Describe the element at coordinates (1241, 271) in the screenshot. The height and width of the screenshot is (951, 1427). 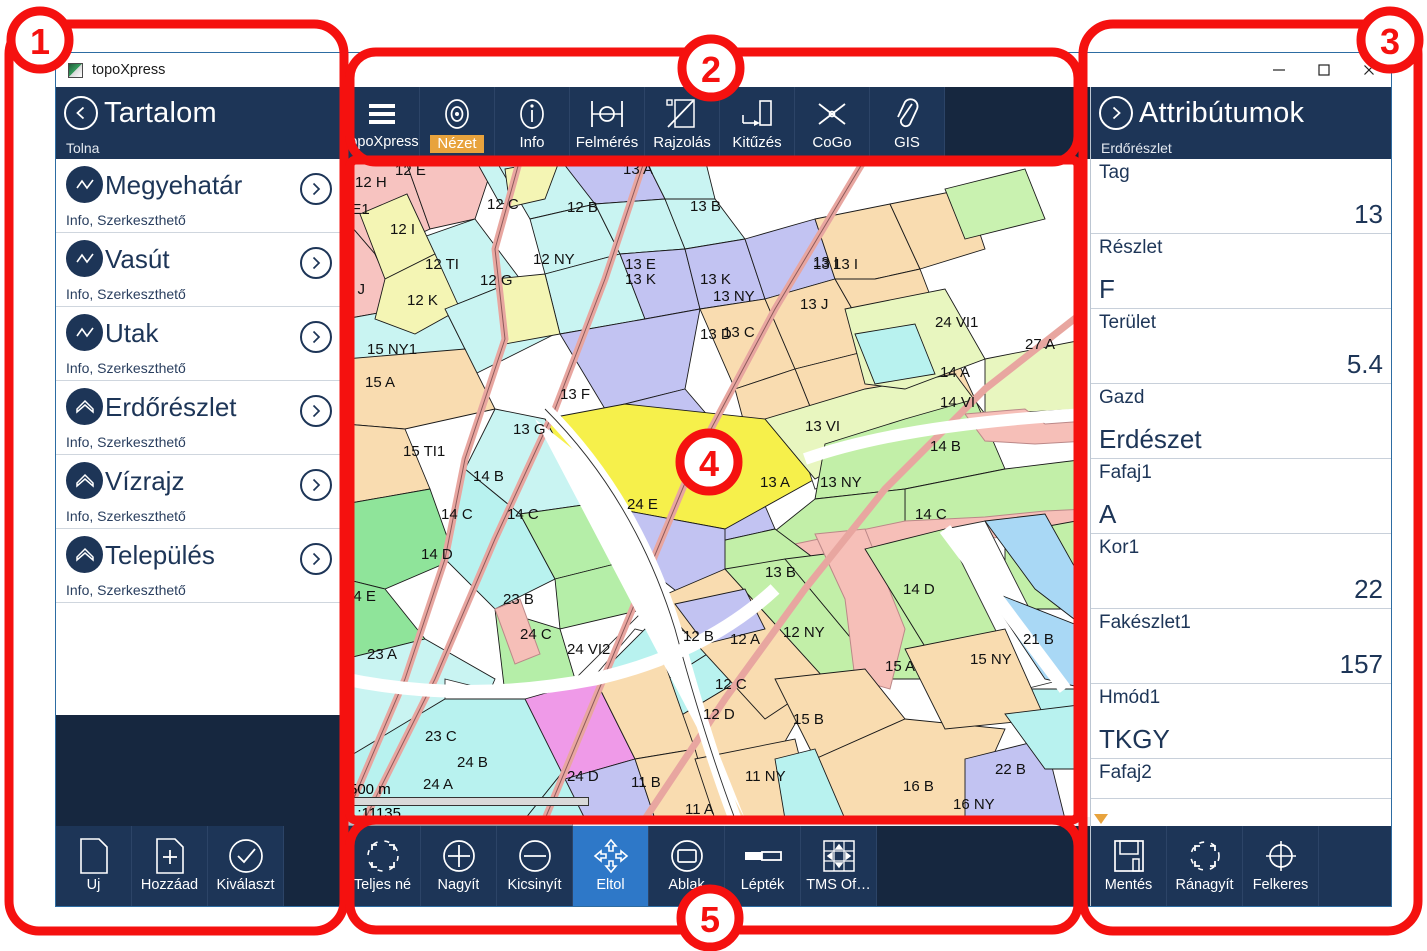
I see `attribute-row-reszlet: Részlet F` at that location.